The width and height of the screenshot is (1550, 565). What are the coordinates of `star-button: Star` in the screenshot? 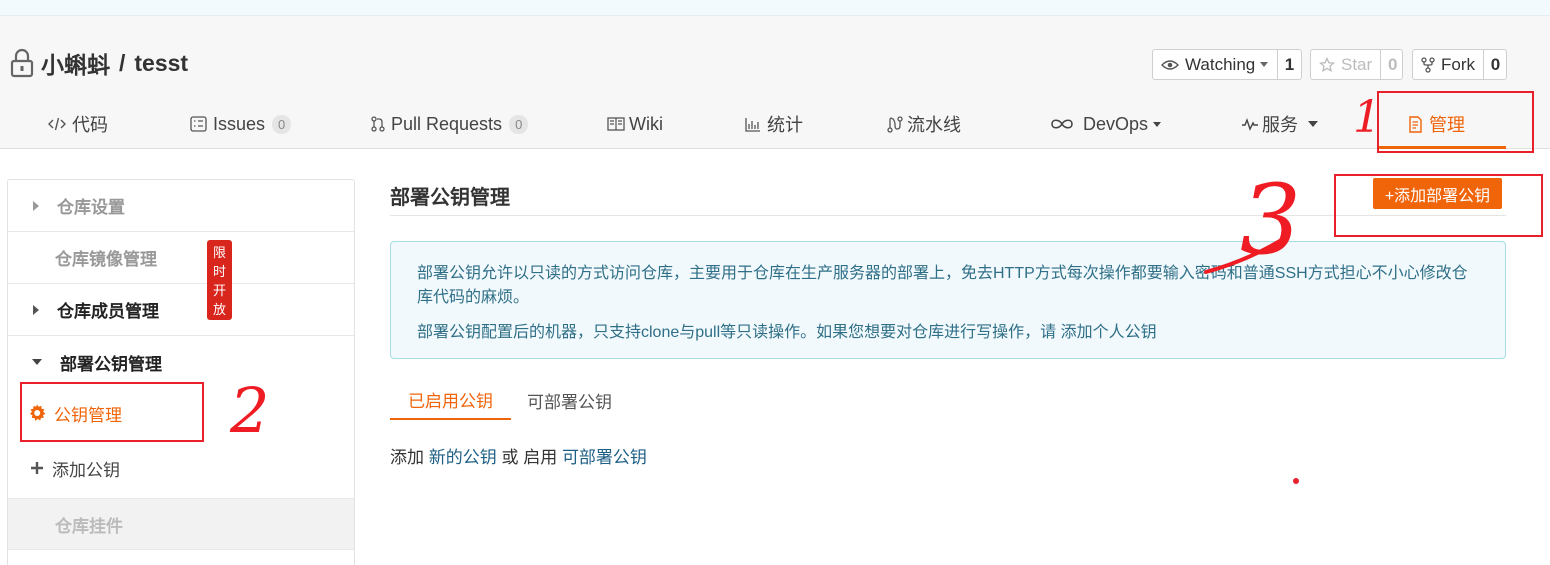 It's located at (1345, 64).